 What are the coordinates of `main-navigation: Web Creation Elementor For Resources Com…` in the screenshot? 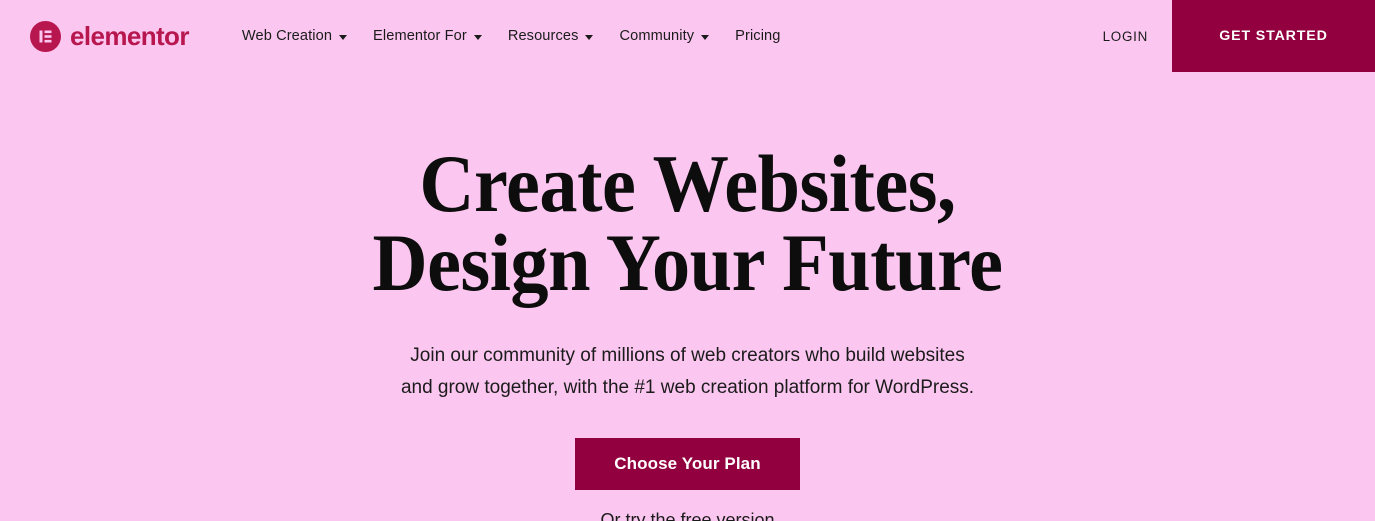 It's located at (511, 36).